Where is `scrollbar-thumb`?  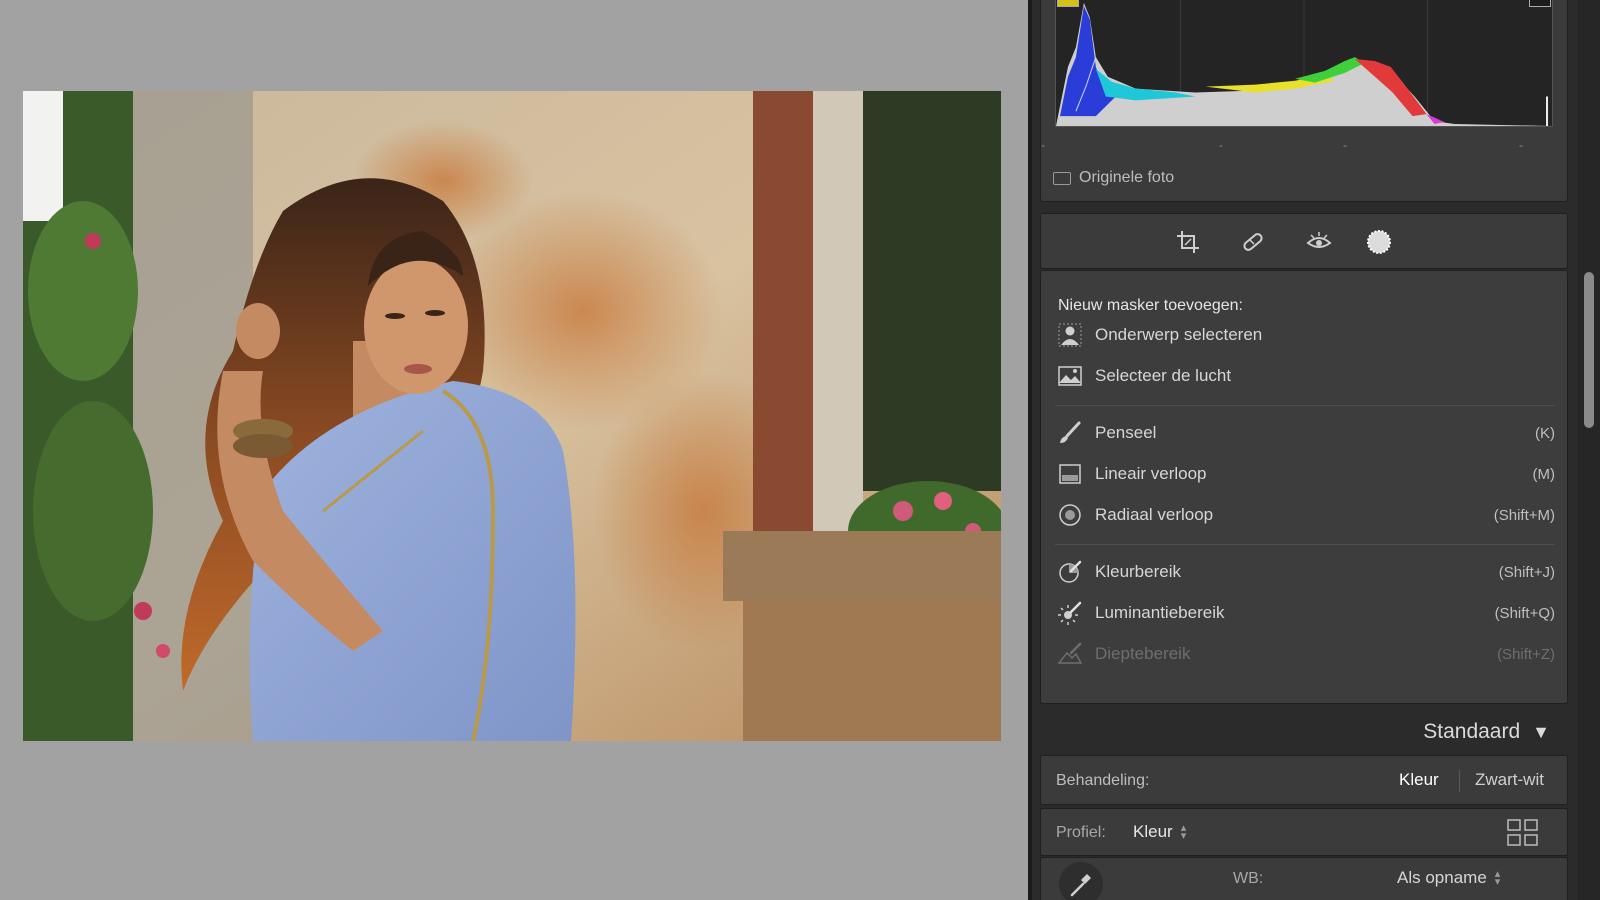 scrollbar-thumb is located at coordinates (1589, 350).